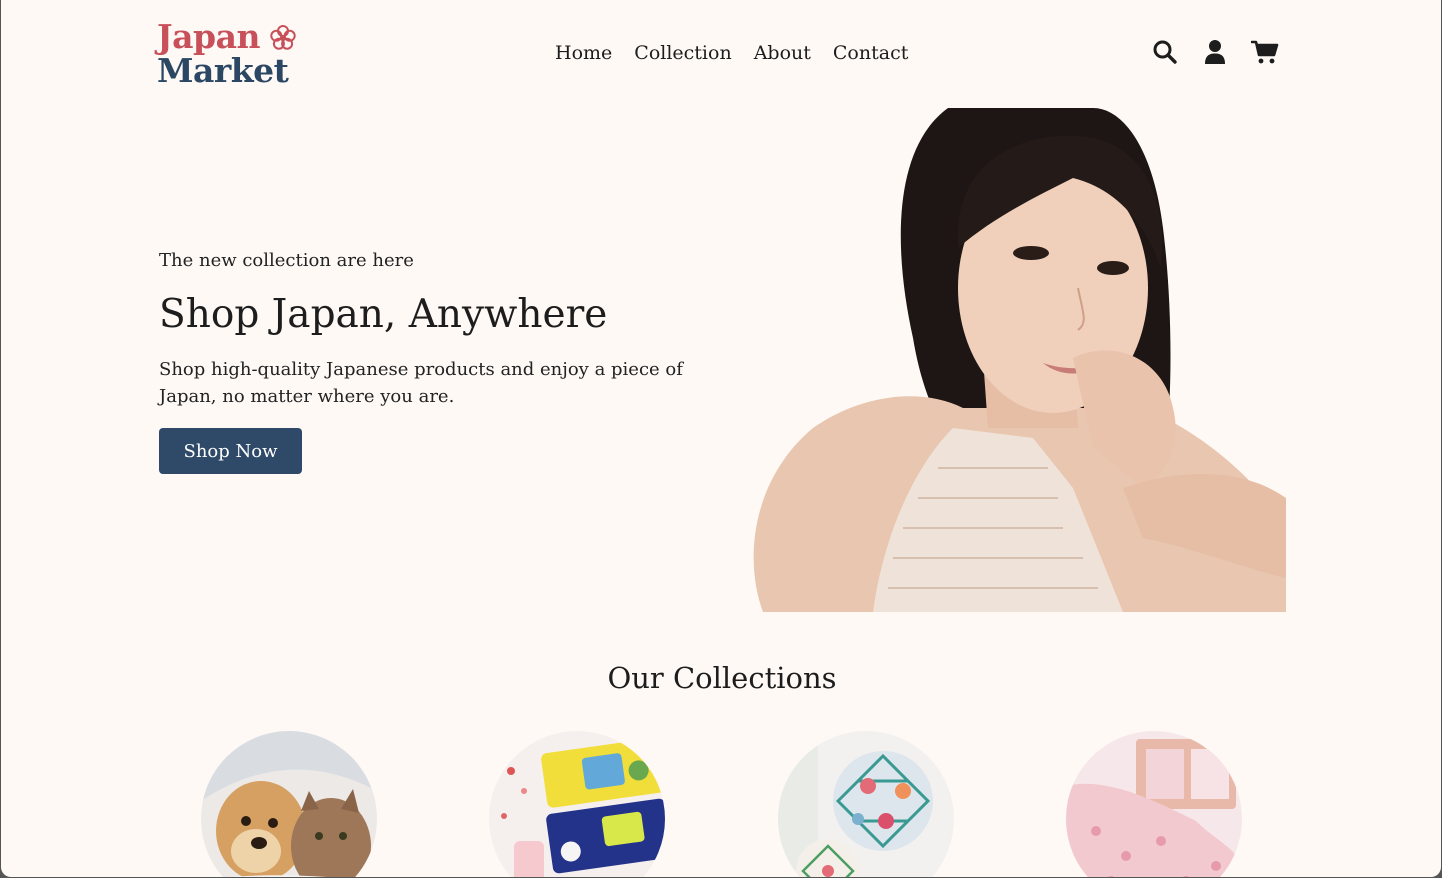 The width and height of the screenshot is (1442, 878). I want to click on collection-pets, so click(289, 804).